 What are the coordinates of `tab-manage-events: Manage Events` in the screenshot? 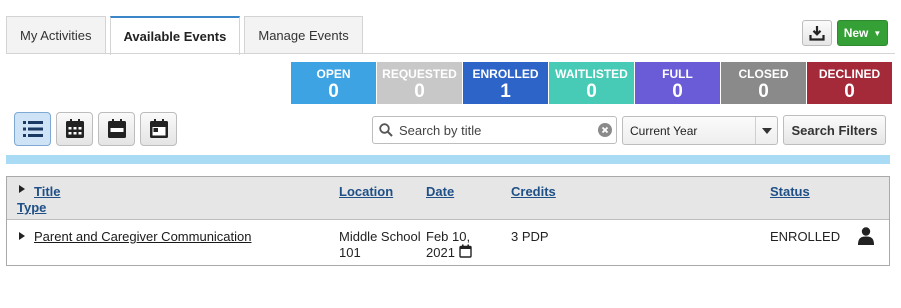 It's located at (303, 35).